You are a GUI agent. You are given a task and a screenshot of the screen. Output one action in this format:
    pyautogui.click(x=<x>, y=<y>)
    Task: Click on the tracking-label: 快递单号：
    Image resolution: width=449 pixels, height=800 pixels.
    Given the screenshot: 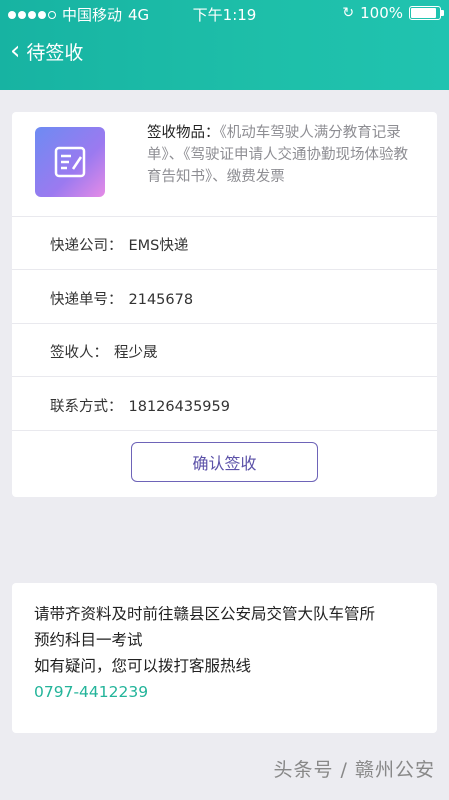 What is the action you would take?
    pyautogui.click(x=86, y=300)
    